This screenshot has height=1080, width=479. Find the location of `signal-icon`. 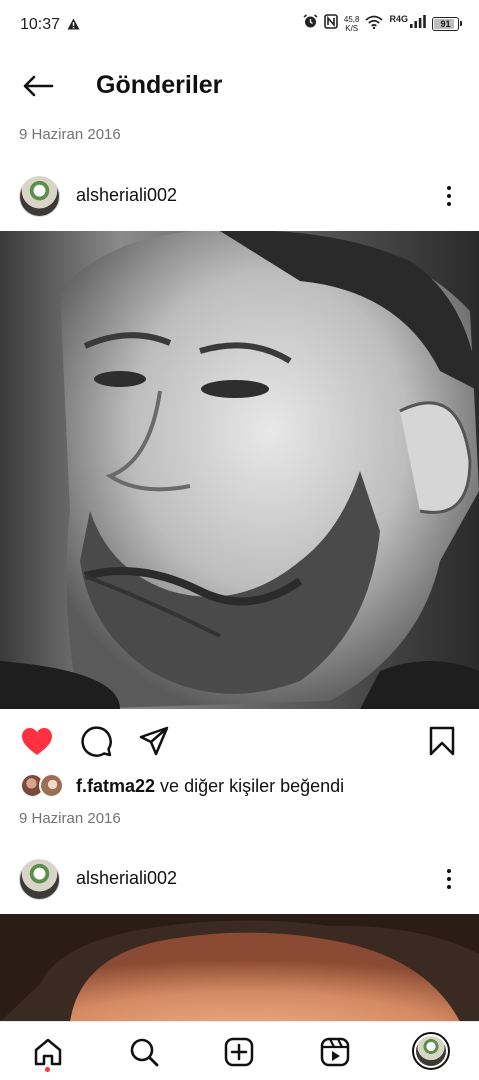

signal-icon is located at coordinates (418, 24).